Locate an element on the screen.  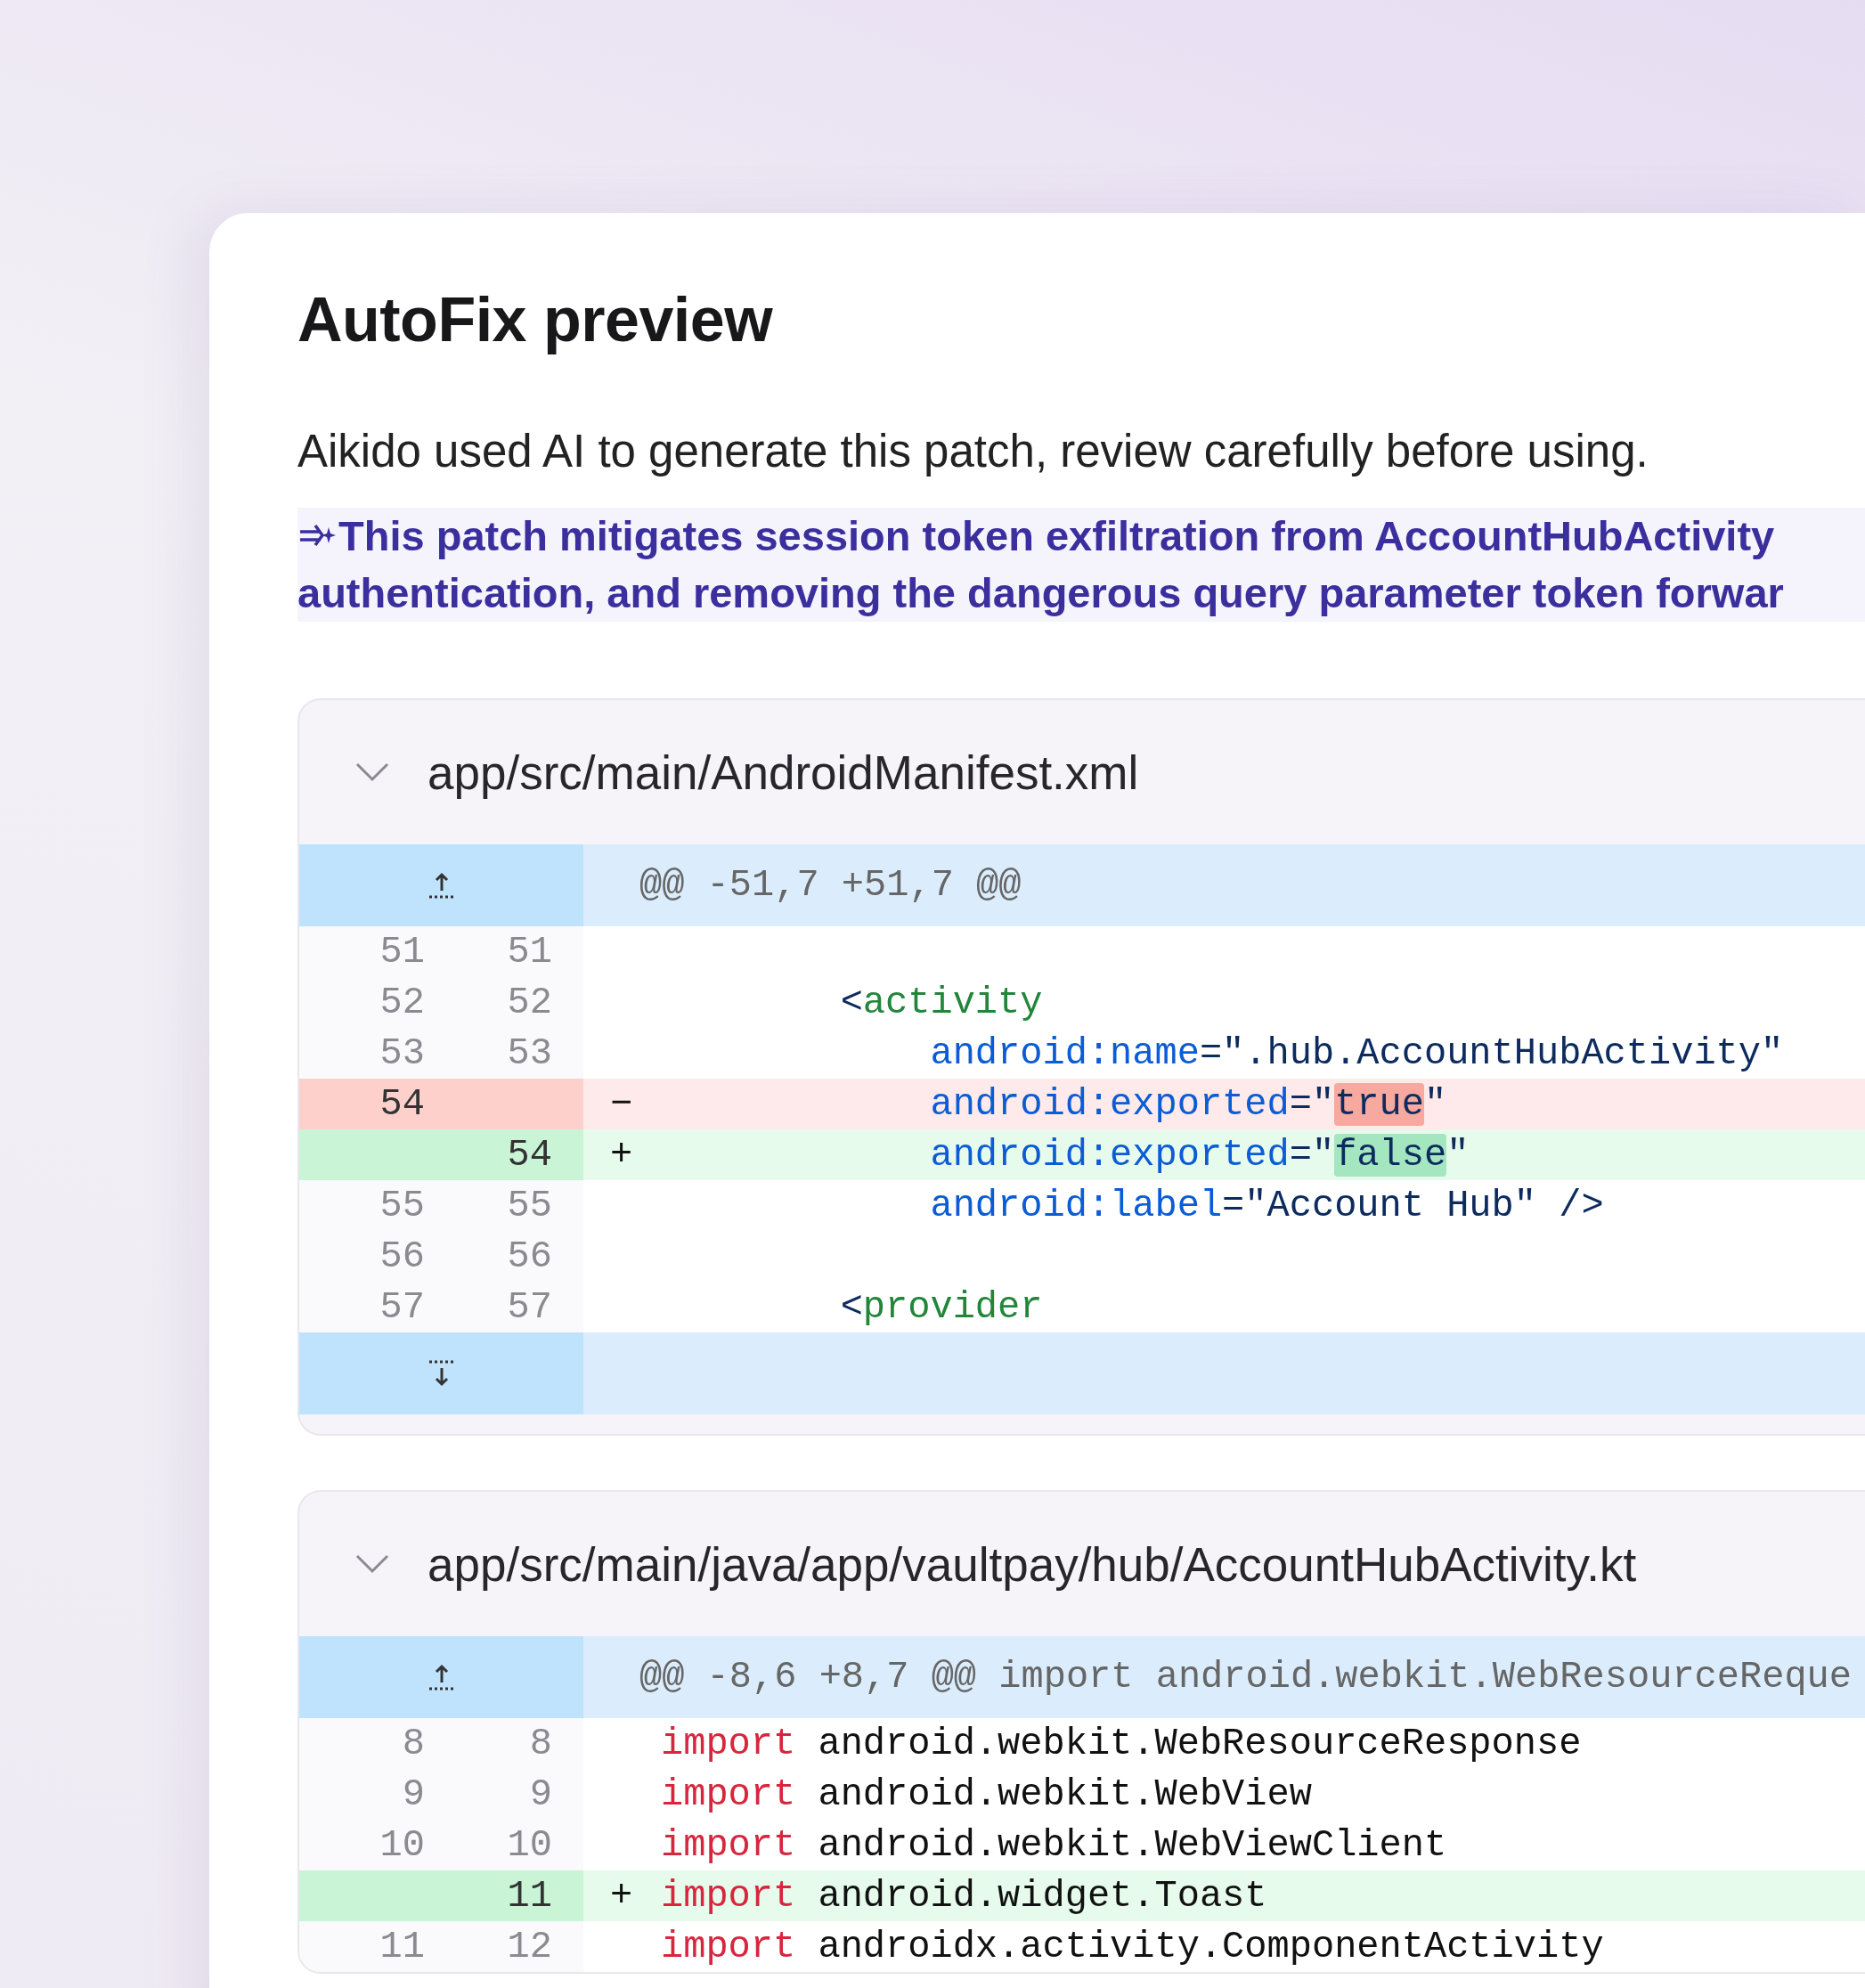
code-line: android:exported="true" is located at coordinates (1188, 1104).